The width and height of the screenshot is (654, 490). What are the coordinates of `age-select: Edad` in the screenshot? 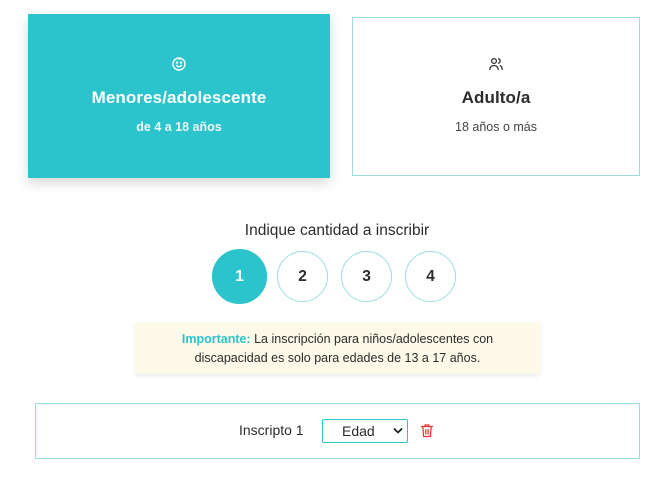 It's located at (365, 431).